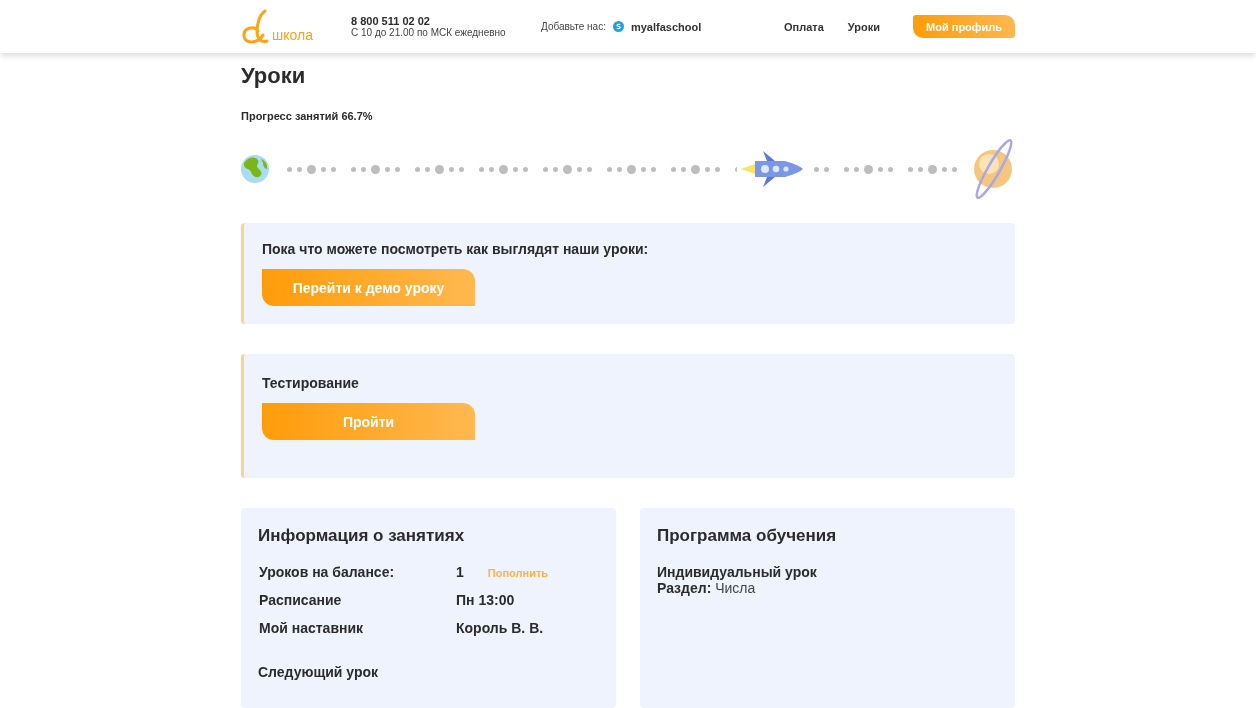 The image size is (1256, 708). Describe the element at coordinates (362, 536) in the screenshot. I see `card-heading: Информация о занятиях` at that location.